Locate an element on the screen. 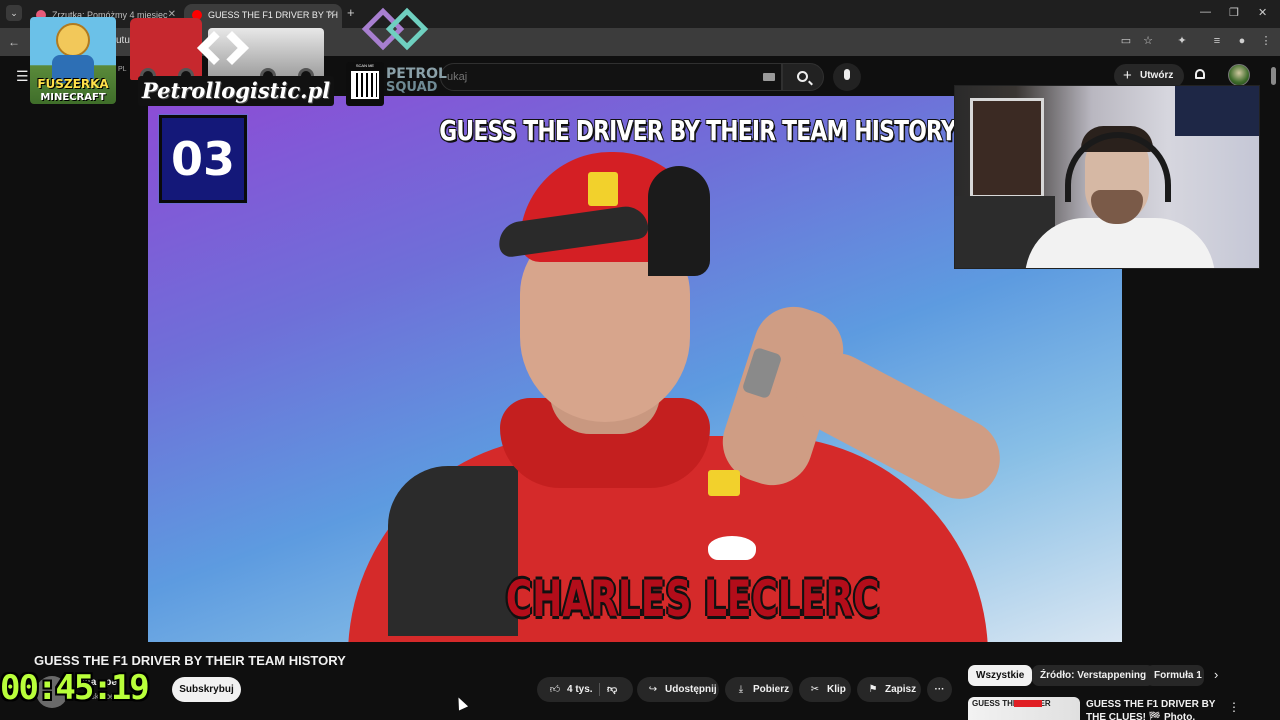  new-tab-plus-icon: + is located at coordinates (351, 12).